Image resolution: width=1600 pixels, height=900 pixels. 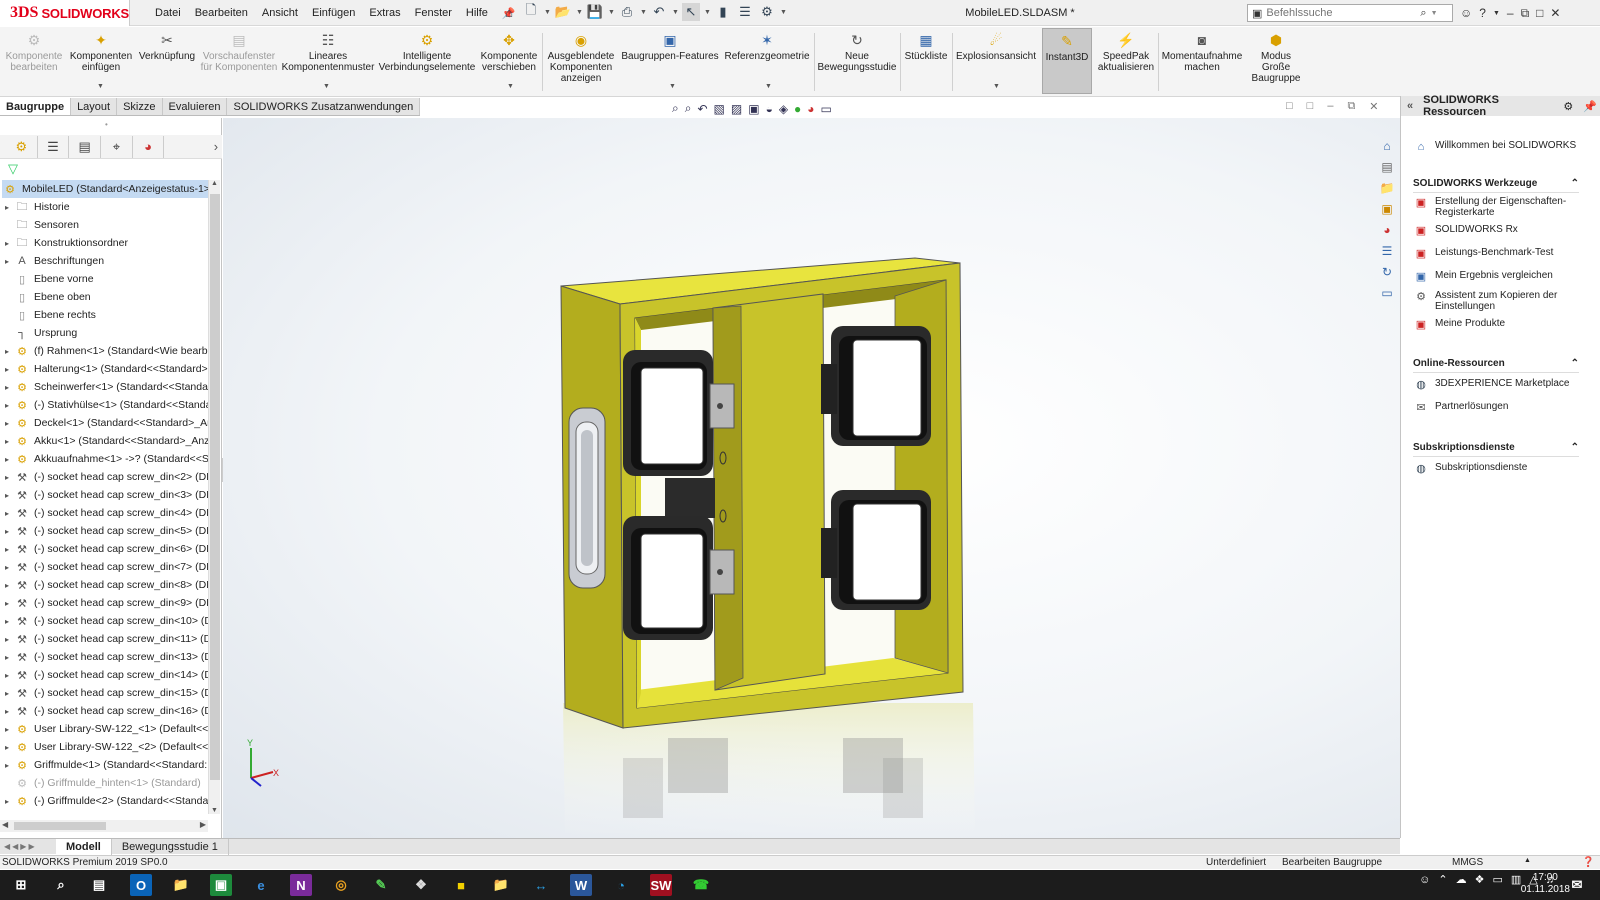 What do you see at coordinates (104, 621) in the screenshot?
I see `tree-node: ▸ ⚒ (-) socket head cap screw_din<10> (D` at bounding box center [104, 621].